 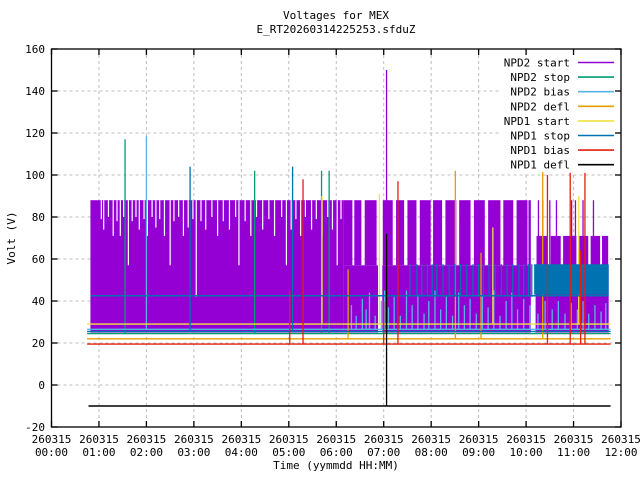 I want to click on legend-label: NPD1 stop, so click(x=540, y=136).